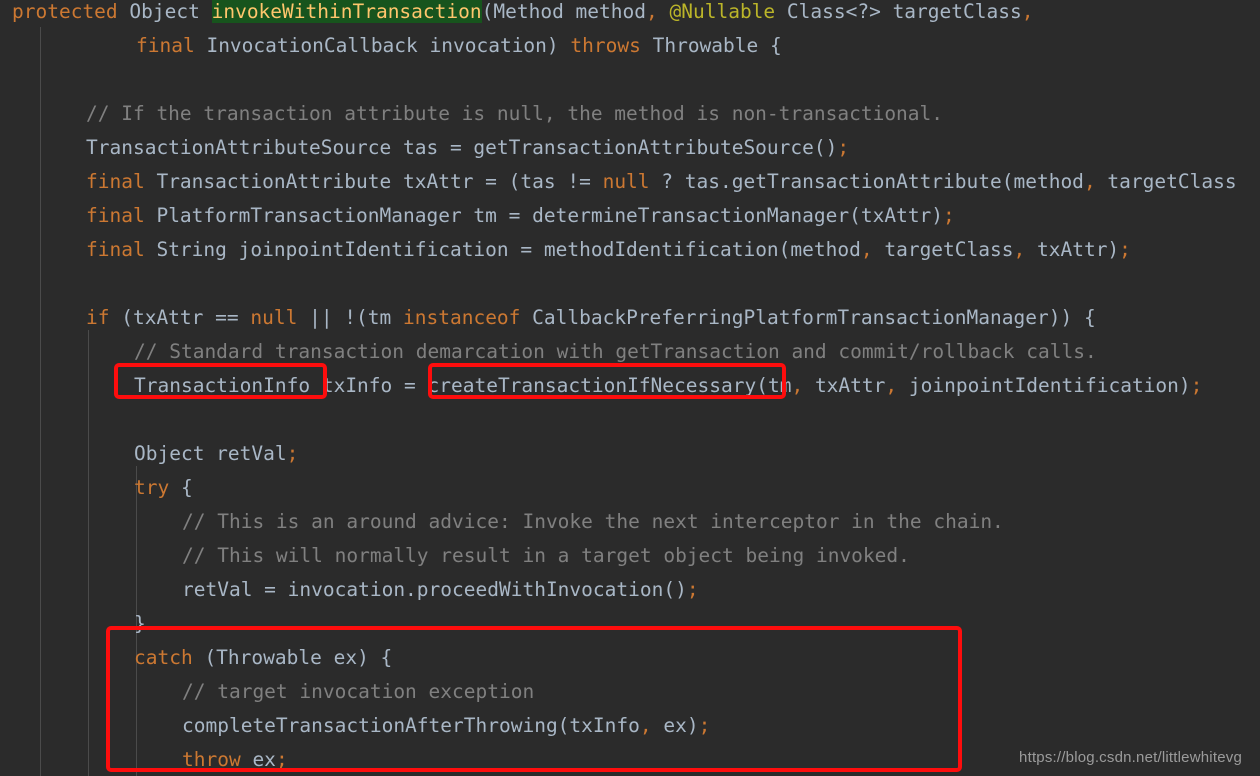 Image resolution: width=1260 pixels, height=776 pixels. Describe the element at coordinates (211, 759) in the screenshot. I see `code-token: throw` at that location.